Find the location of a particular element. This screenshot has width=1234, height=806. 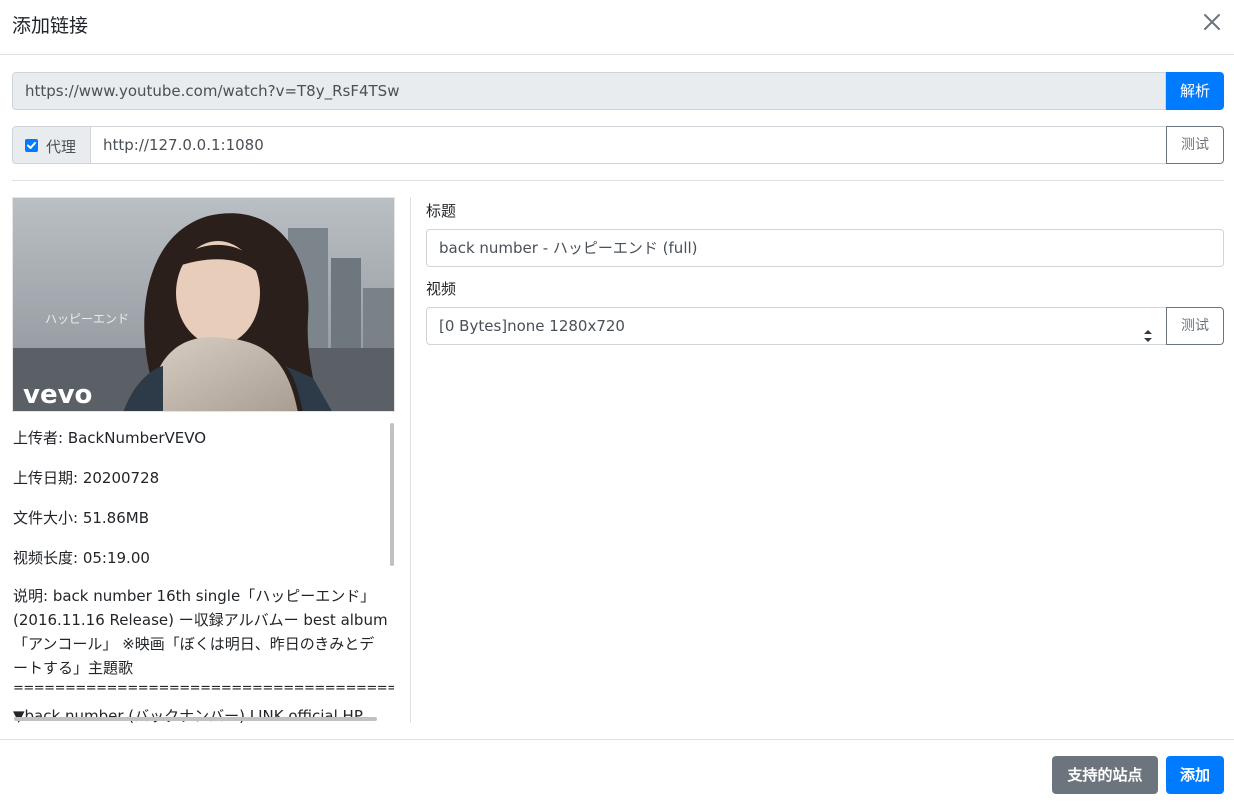

vertical-scrollbar is located at coordinates (392, 494).